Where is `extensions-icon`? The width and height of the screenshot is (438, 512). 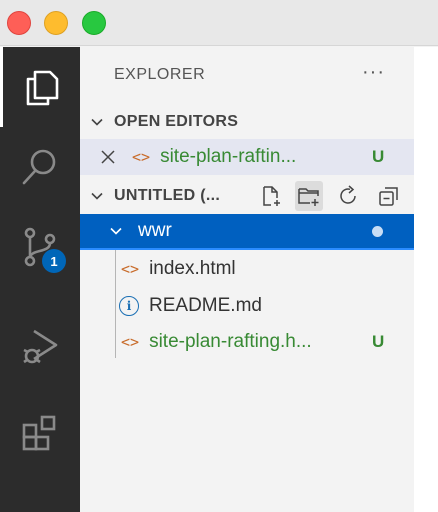 extensions-icon is located at coordinates (39, 433).